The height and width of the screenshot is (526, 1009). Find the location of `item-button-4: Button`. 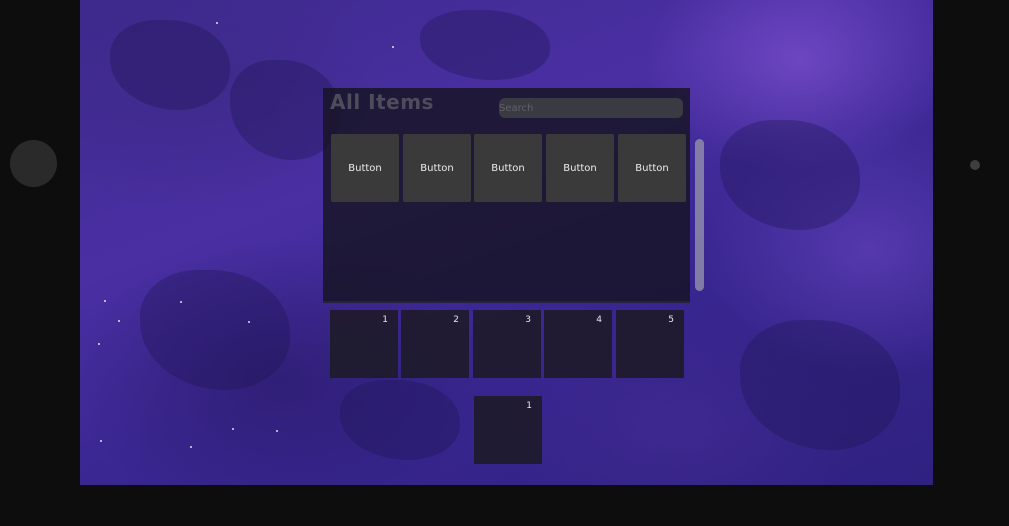

item-button-4: Button is located at coordinates (580, 168).